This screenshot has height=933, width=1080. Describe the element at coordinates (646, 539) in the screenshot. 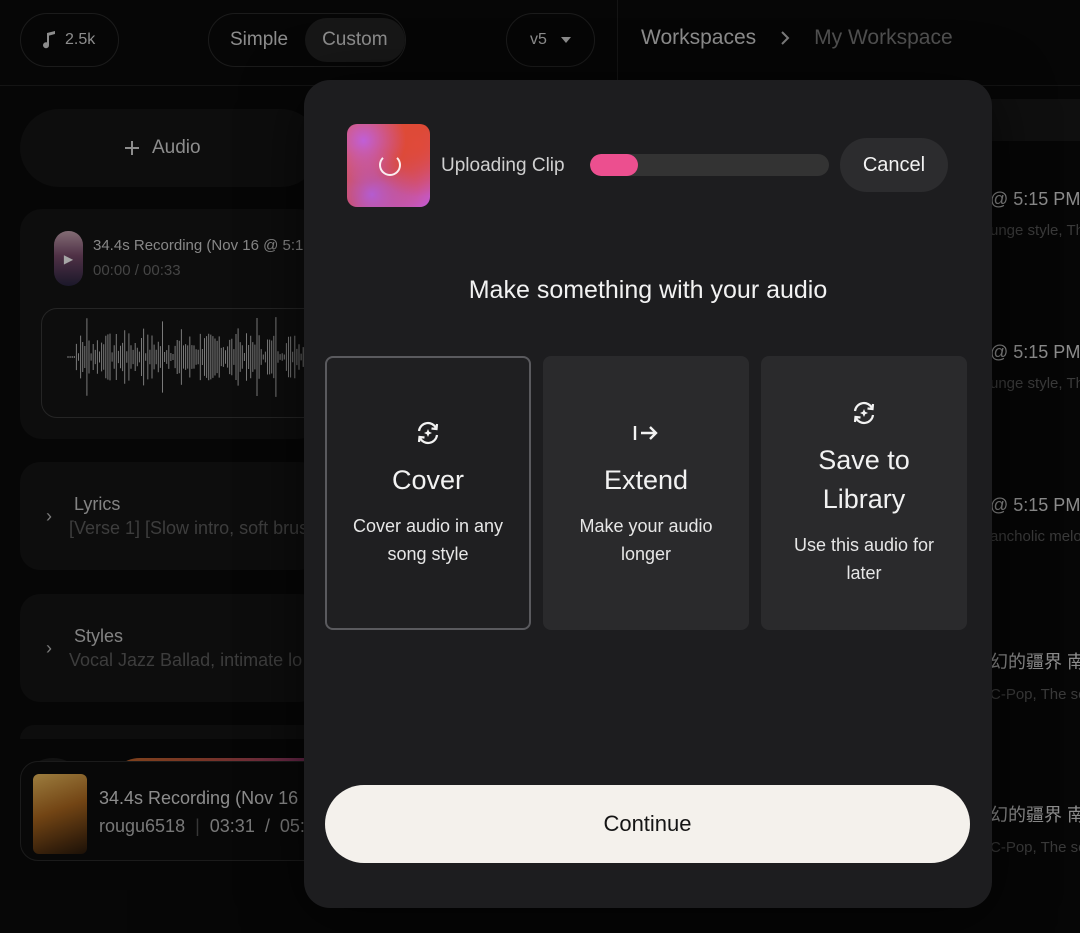

I see `option-description: Make your audio longer` at that location.